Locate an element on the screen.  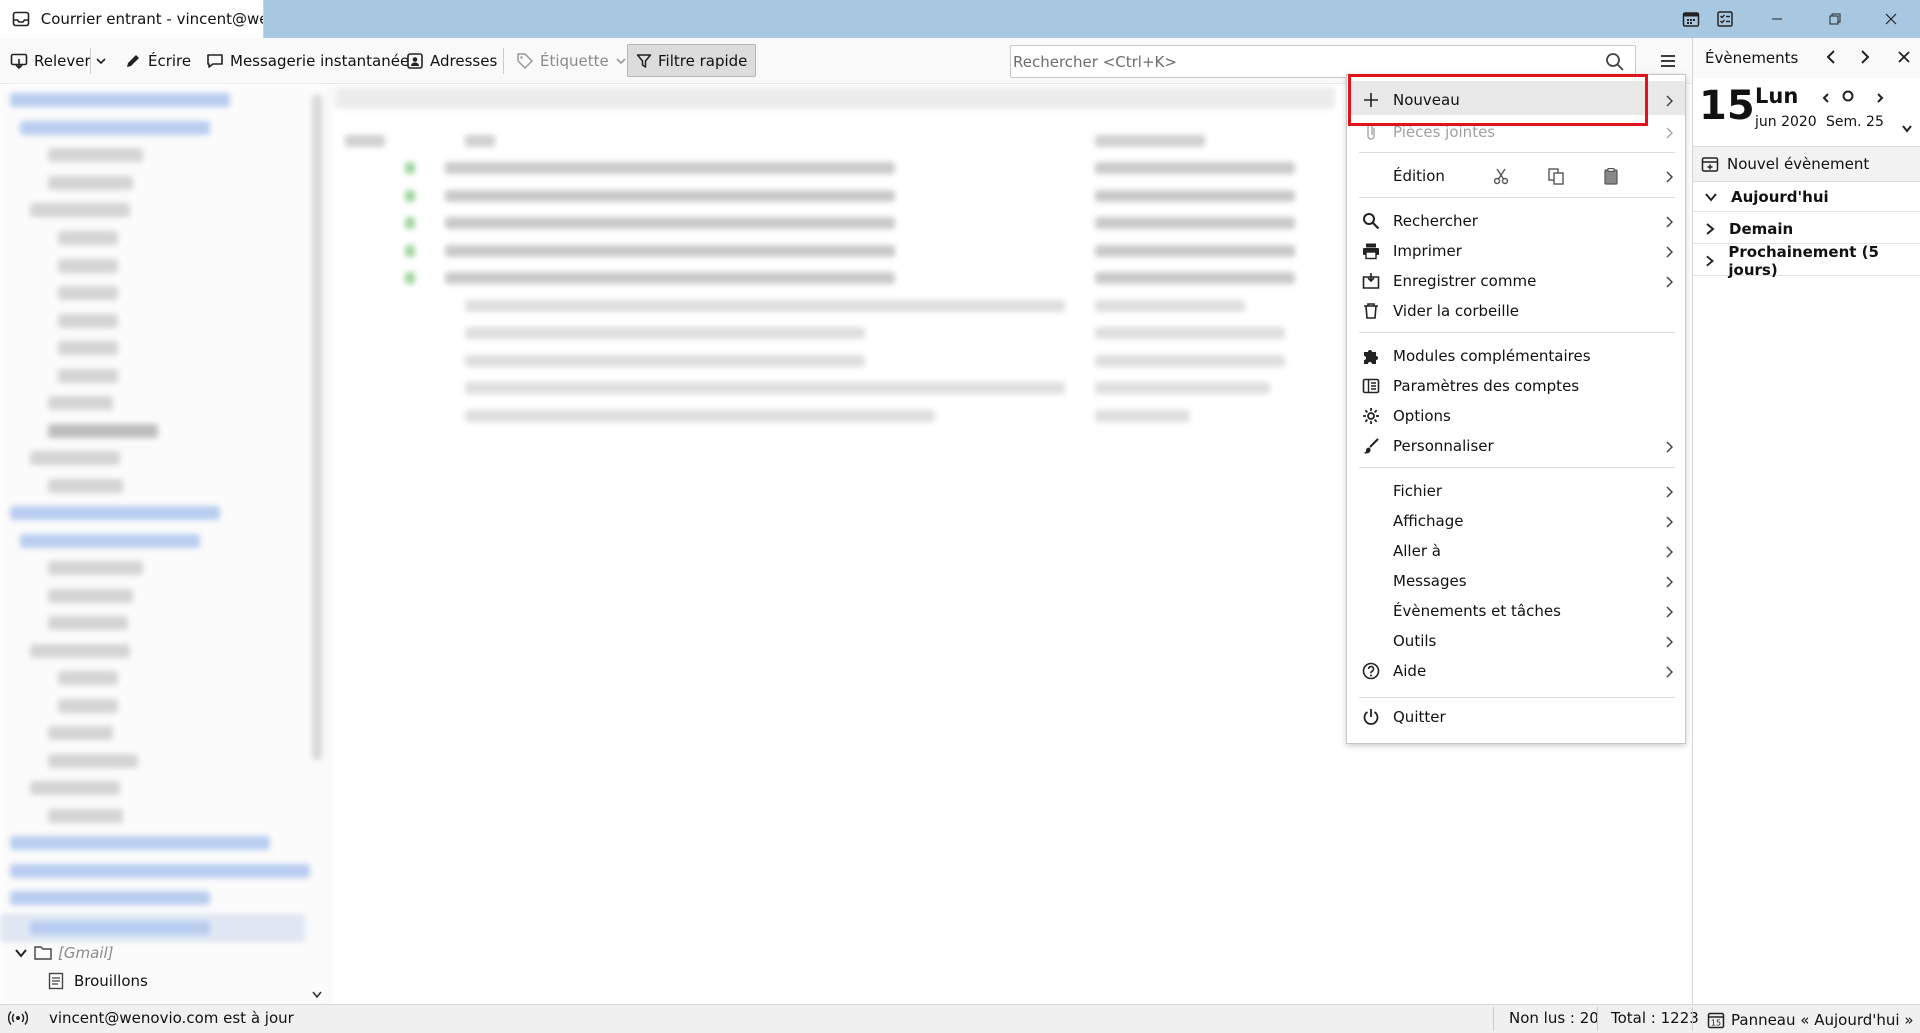
online-status-icon is located at coordinates (18, 1020).